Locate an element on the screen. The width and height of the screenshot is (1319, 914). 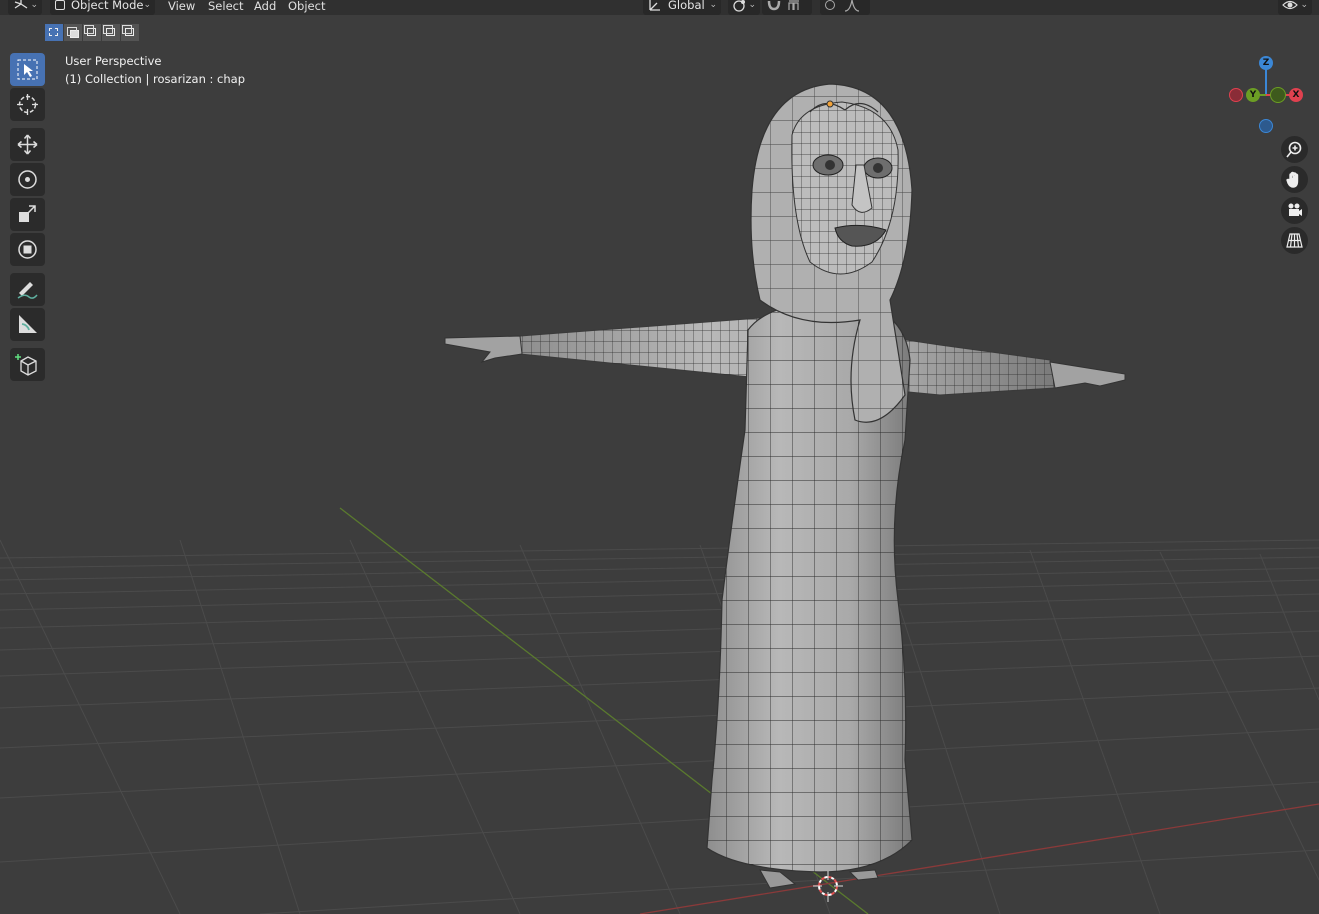
pan-button is located at coordinates (1294, 179).